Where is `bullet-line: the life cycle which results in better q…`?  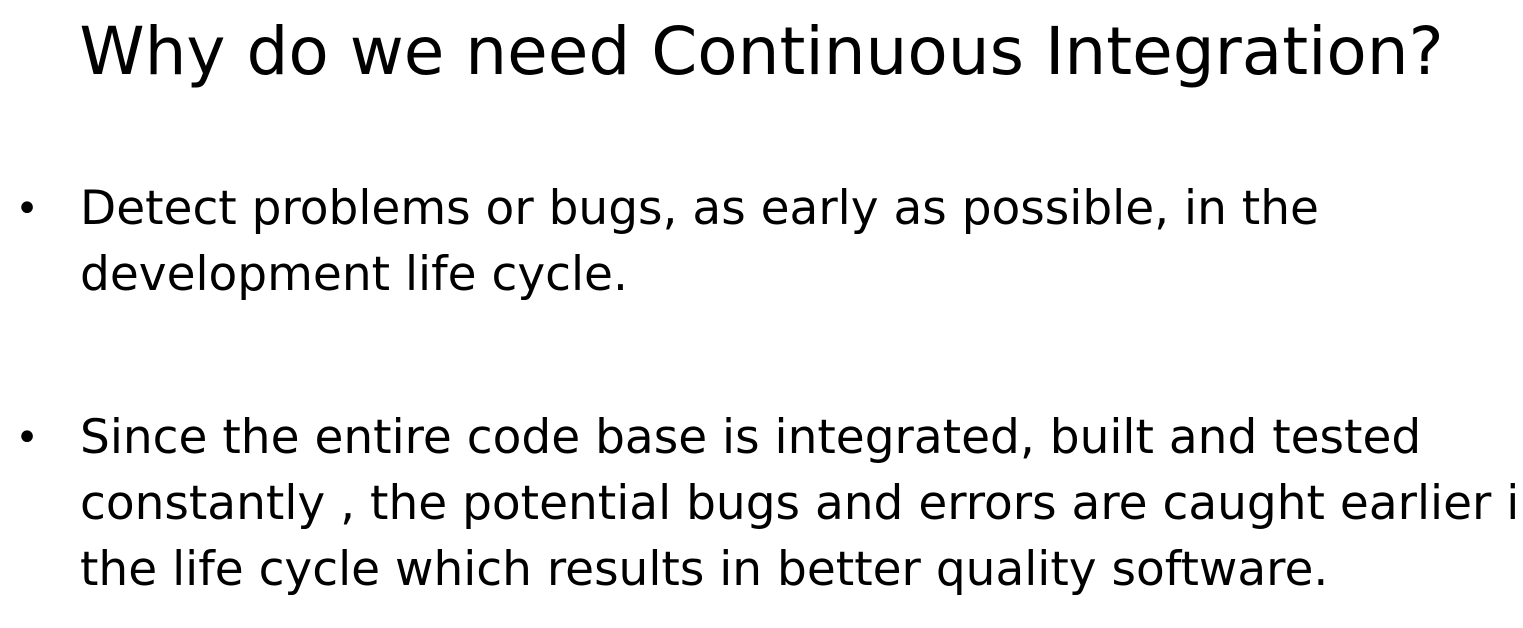 bullet-line: the life cycle which results in better q… is located at coordinates (704, 569).